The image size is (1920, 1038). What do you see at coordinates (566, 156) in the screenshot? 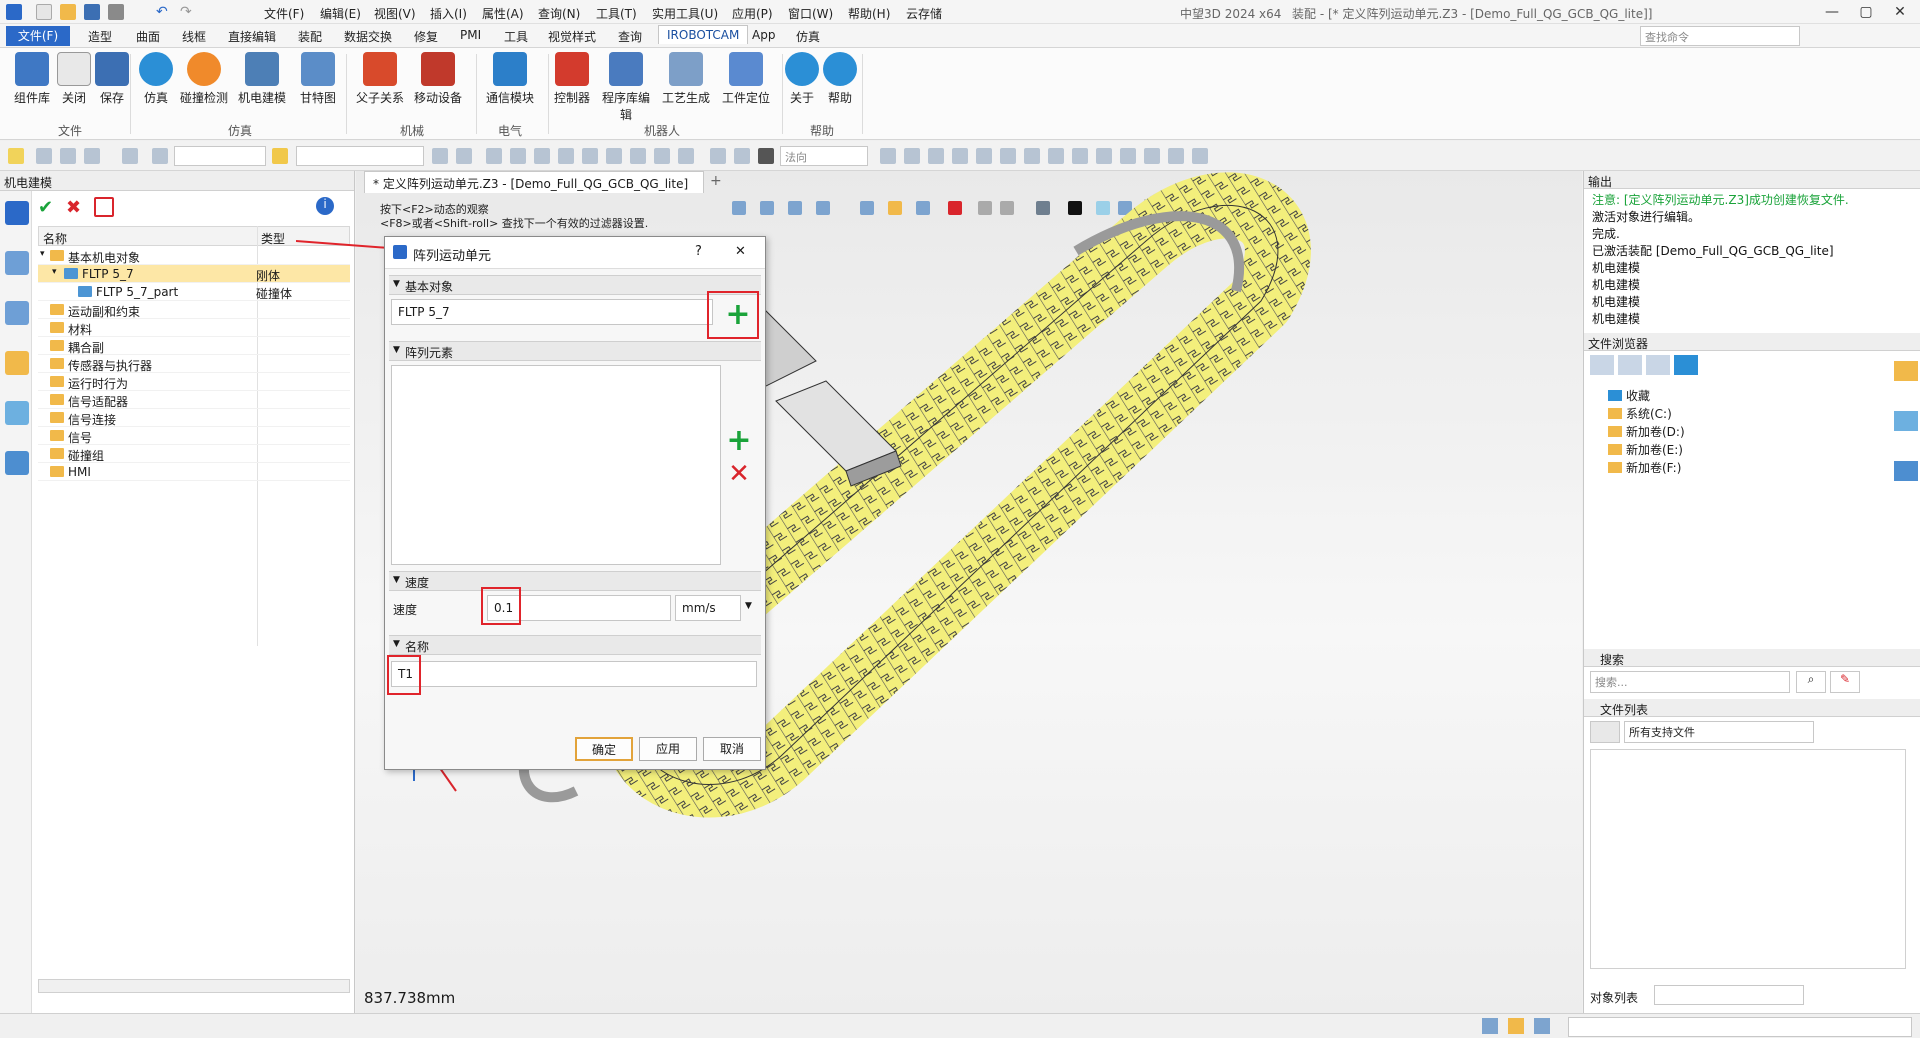
I see `tool-f-icon` at bounding box center [566, 156].